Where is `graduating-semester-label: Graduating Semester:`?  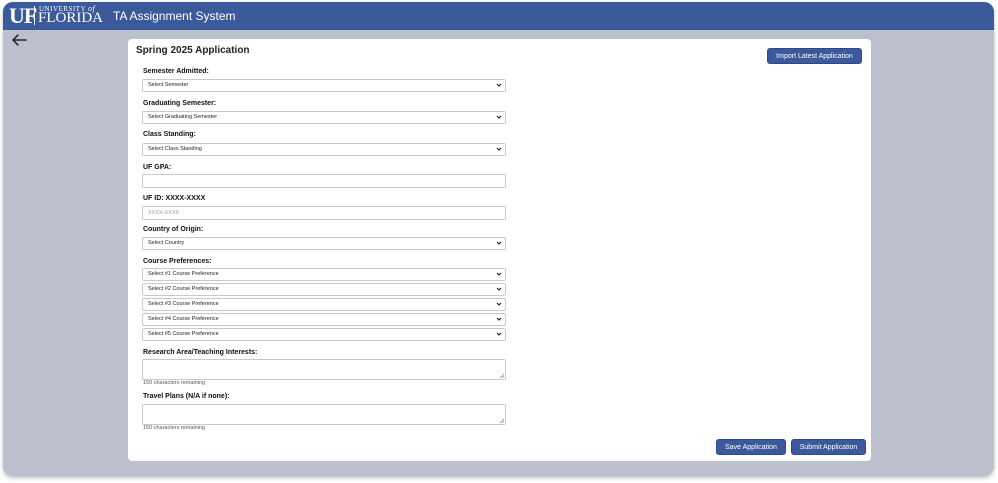
graduating-semester-label: Graduating Semester: is located at coordinates (180, 103).